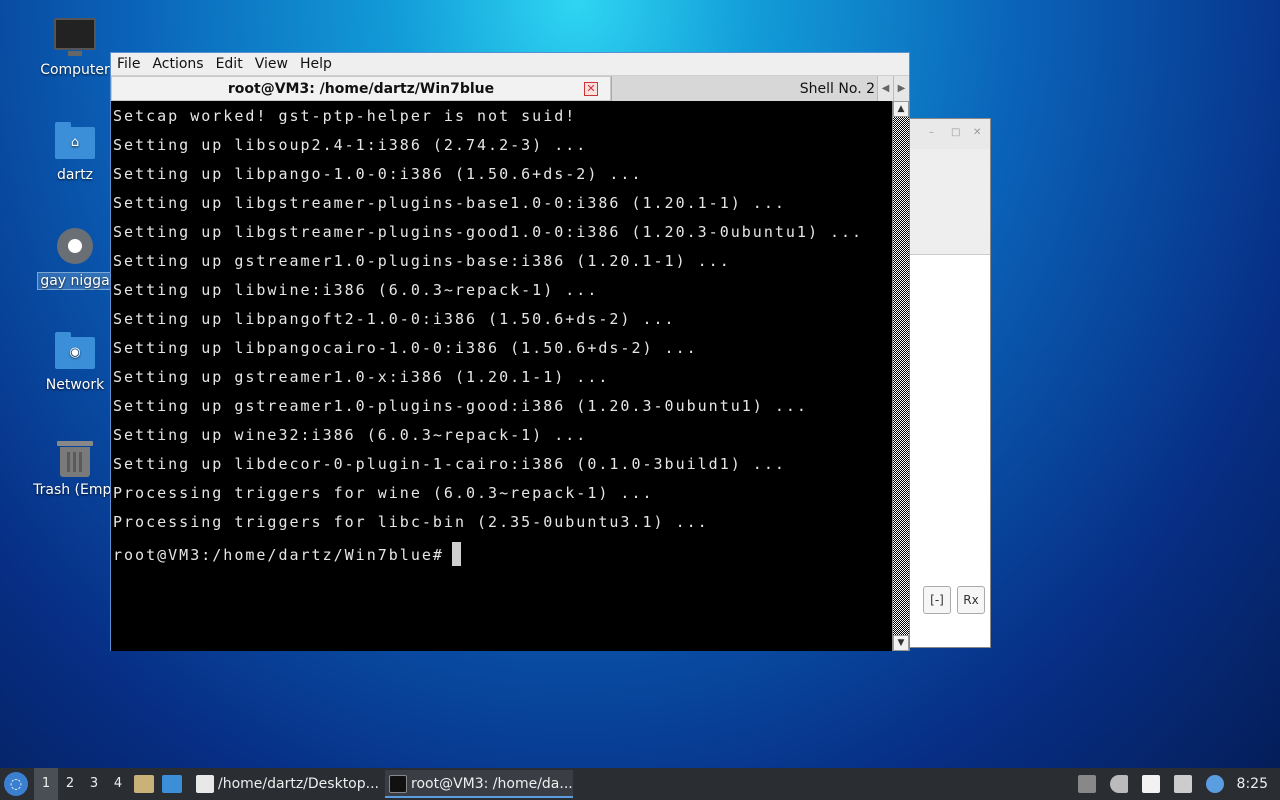 The image size is (1280, 800). I want to click on tab-label: Shell No. 2, so click(837, 89).